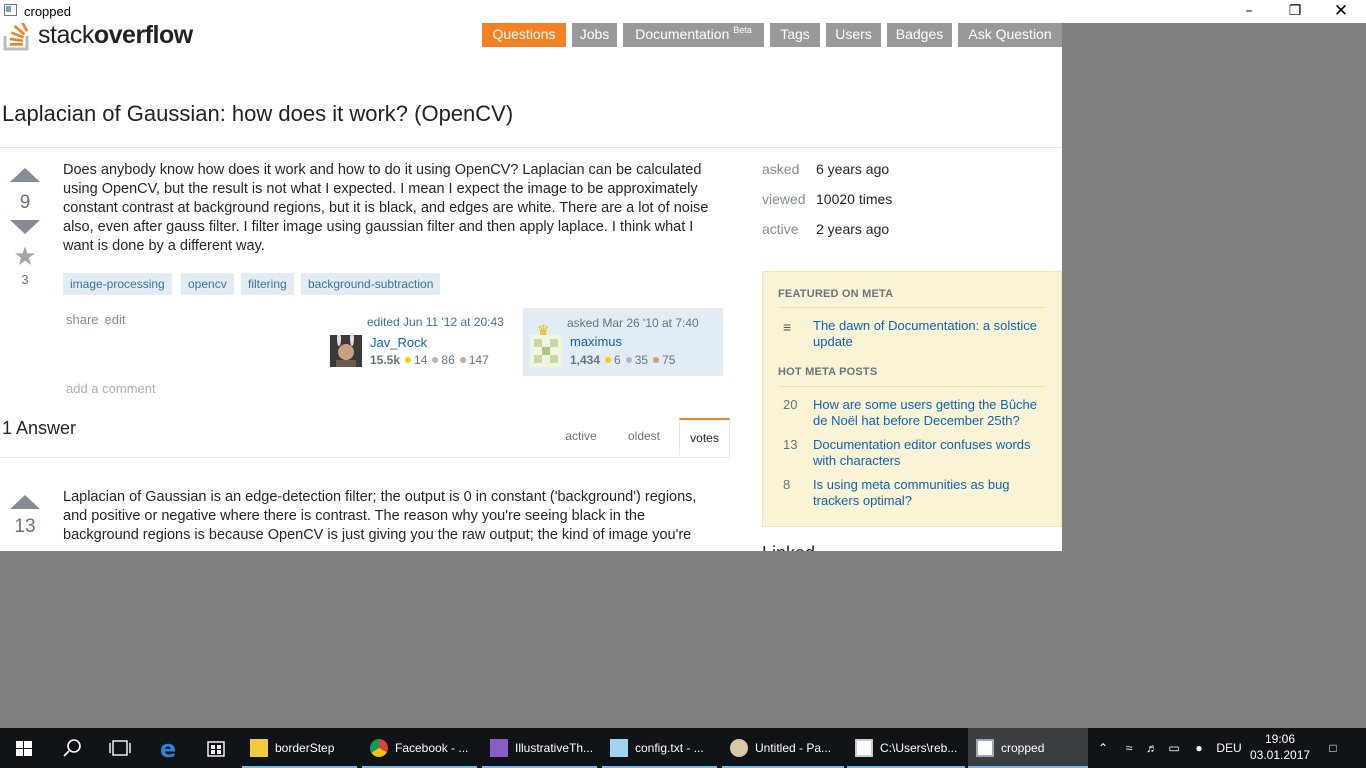  What do you see at coordinates (594, 35) in the screenshot?
I see `nav-jobs: Jobs` at bounding box center [594, 35].